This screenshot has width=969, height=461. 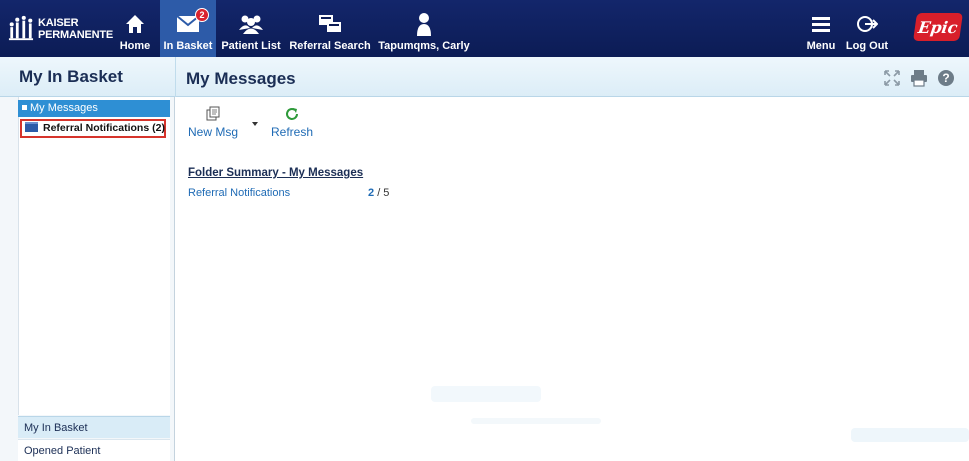 I want to click on nav-log-out: Log Out, so click(x=867, y=28).